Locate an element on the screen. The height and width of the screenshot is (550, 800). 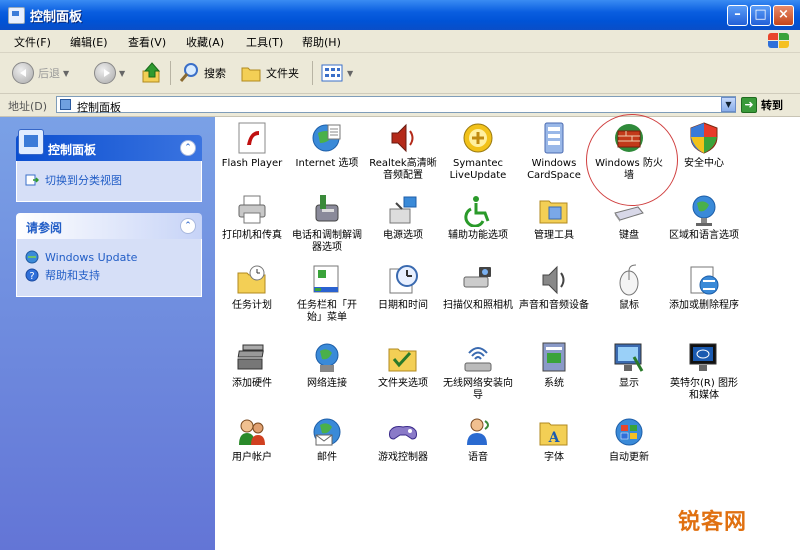
speaker-icon is located at coordinates (403, 138).